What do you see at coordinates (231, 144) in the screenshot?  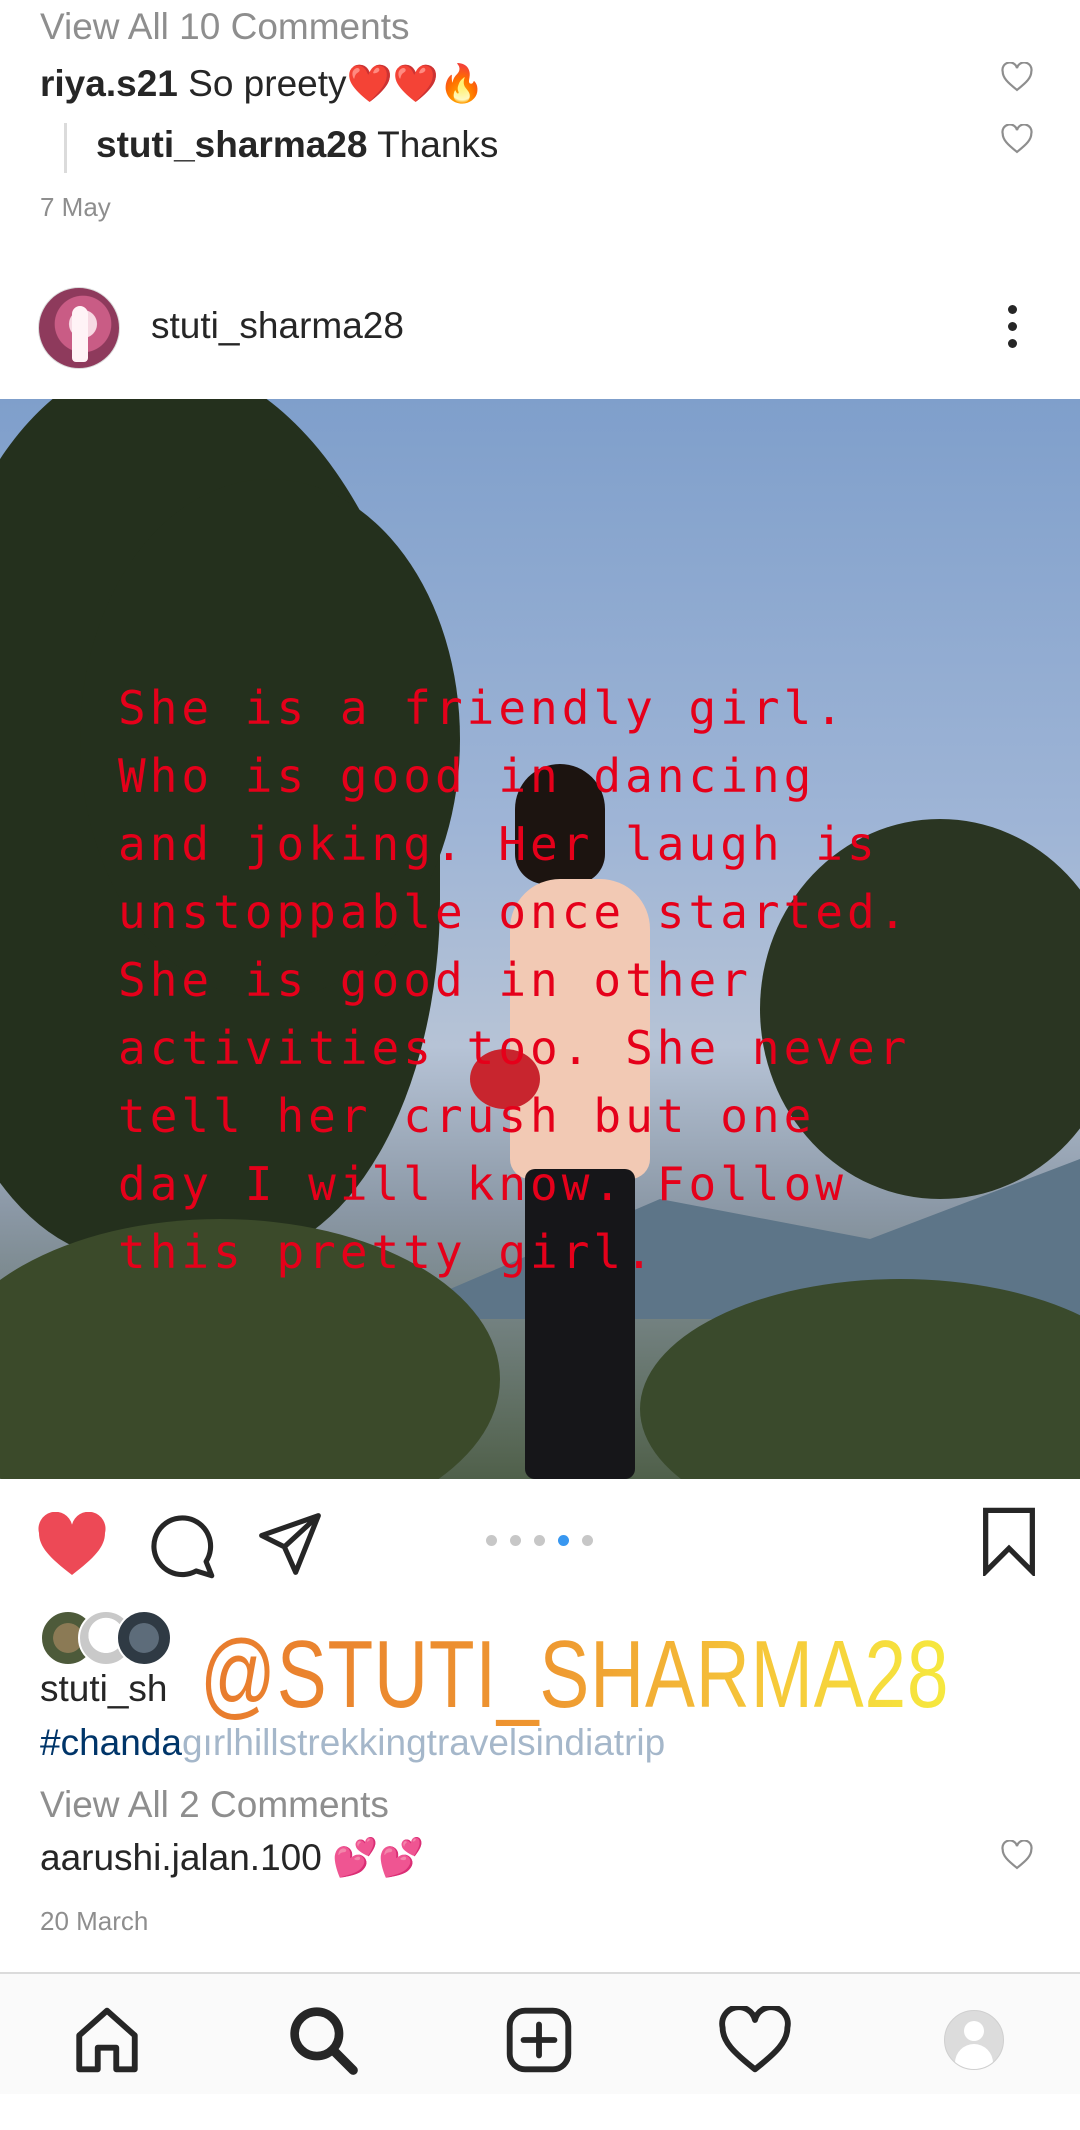 I see `reply-username: stuti_sharma28` at bounding box center [231, 144].